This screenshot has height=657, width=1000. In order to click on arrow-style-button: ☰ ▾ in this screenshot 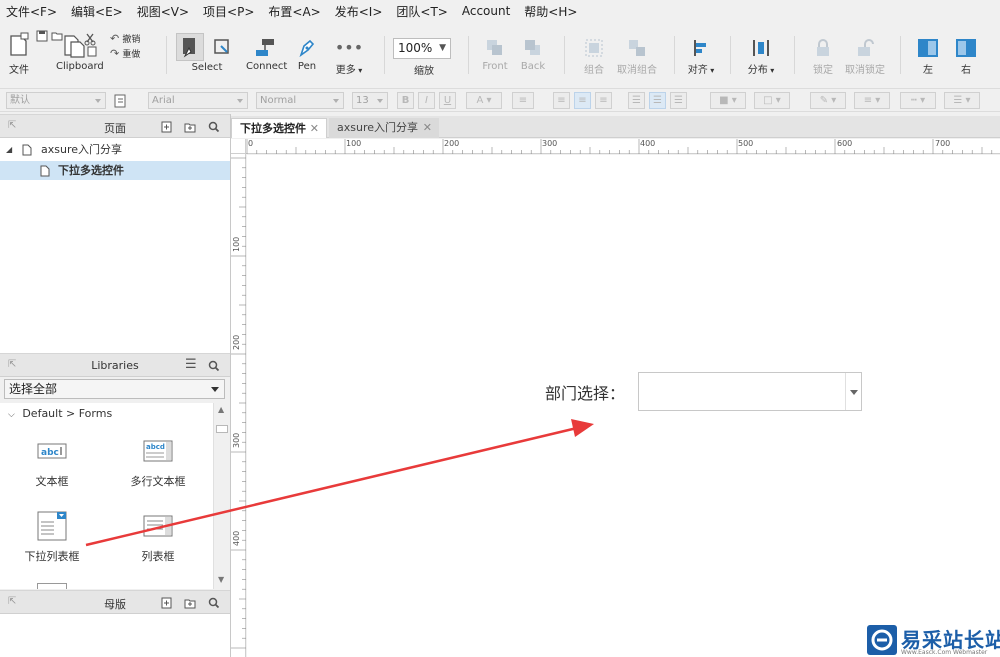, I will do `click(962, 100)`.